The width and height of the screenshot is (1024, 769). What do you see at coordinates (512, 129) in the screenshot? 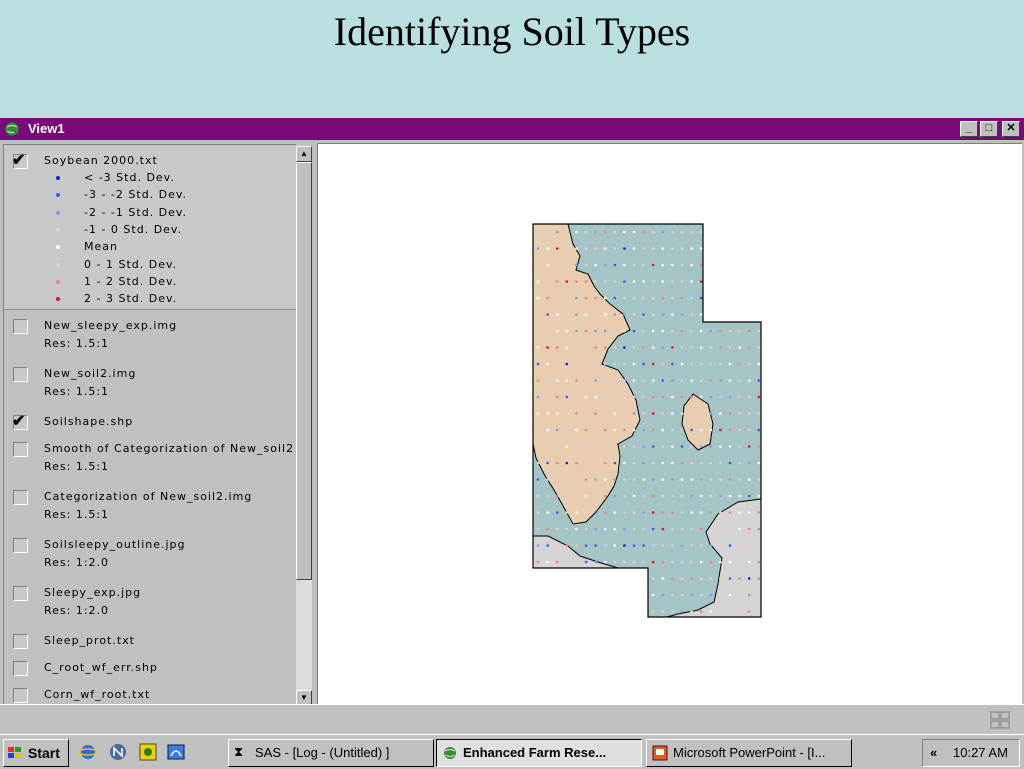
I see `window-titlebar: View1 _ □ ✕` at bounding box center [512, 129].